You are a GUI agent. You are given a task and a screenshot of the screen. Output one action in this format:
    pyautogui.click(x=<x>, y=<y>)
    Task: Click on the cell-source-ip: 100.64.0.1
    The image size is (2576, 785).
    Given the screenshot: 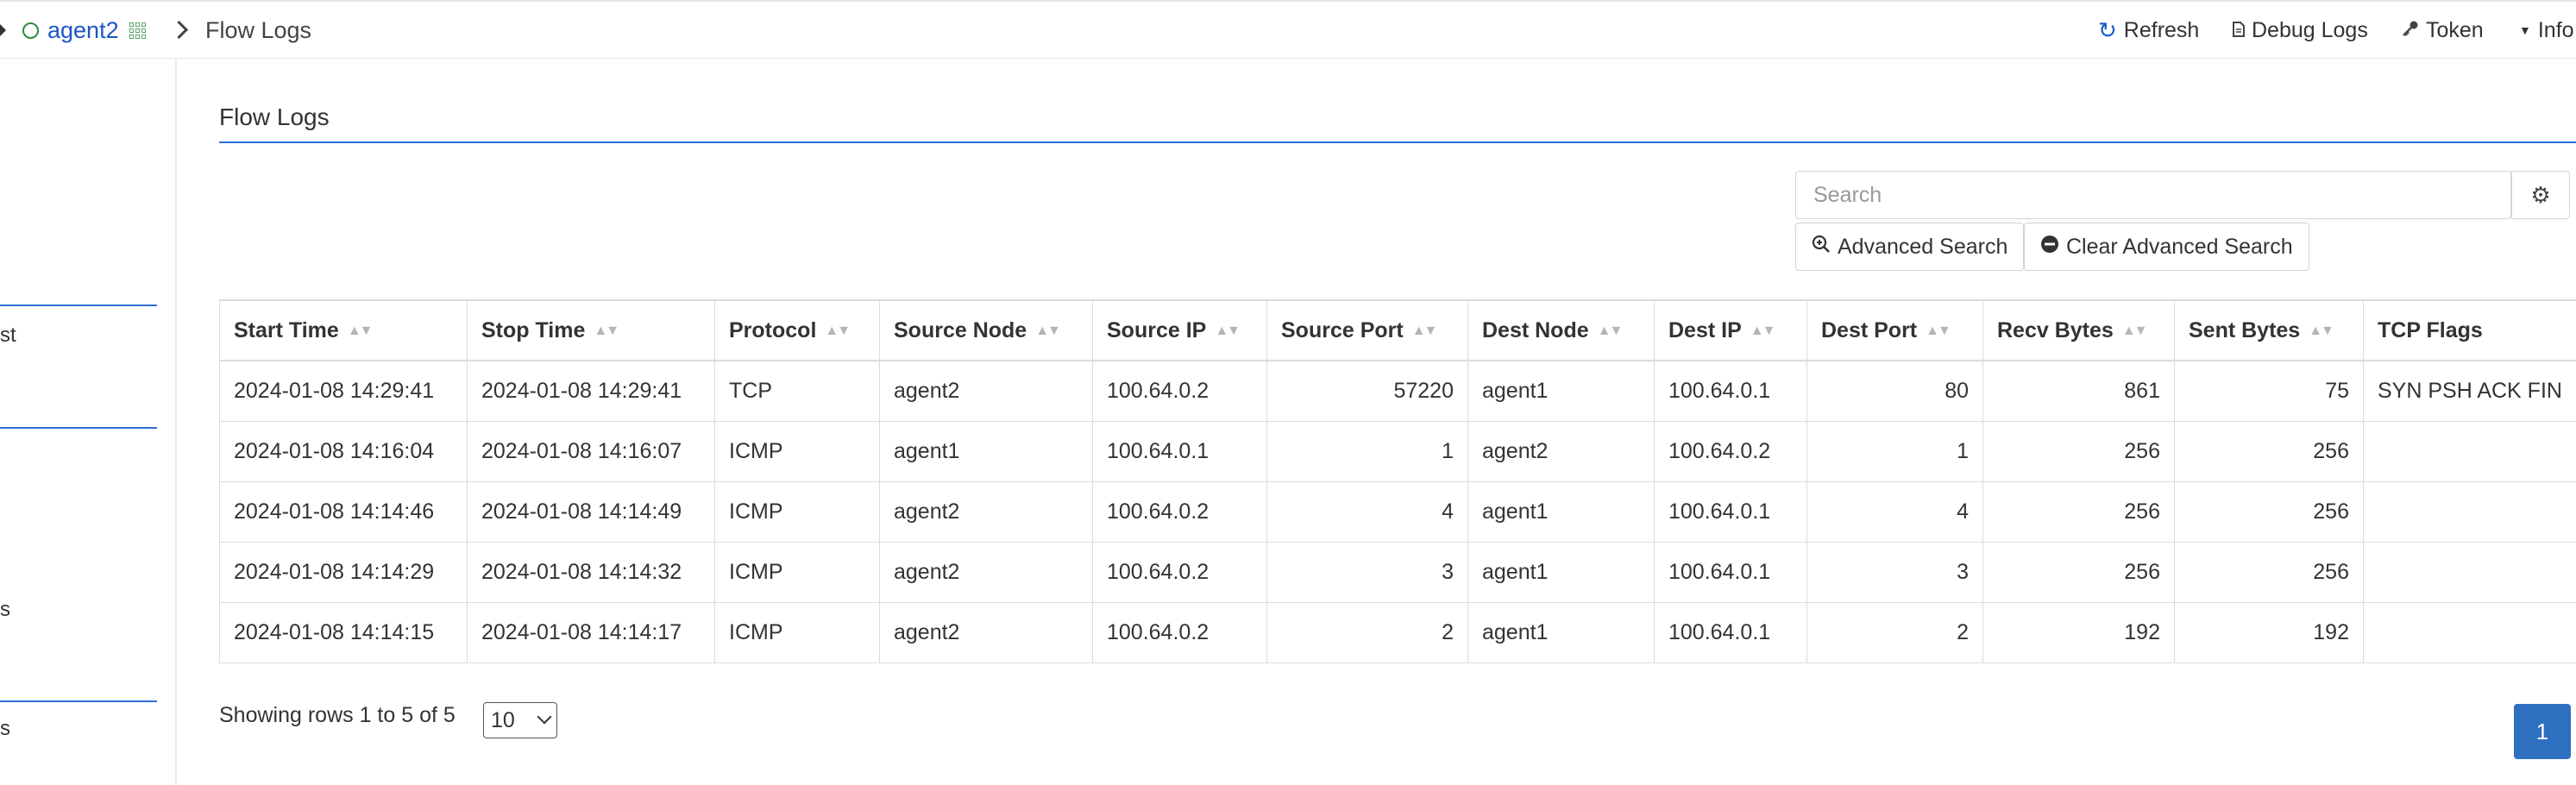 What is the action you would take?
    pyautogui.click(x=1179, y=451)
    